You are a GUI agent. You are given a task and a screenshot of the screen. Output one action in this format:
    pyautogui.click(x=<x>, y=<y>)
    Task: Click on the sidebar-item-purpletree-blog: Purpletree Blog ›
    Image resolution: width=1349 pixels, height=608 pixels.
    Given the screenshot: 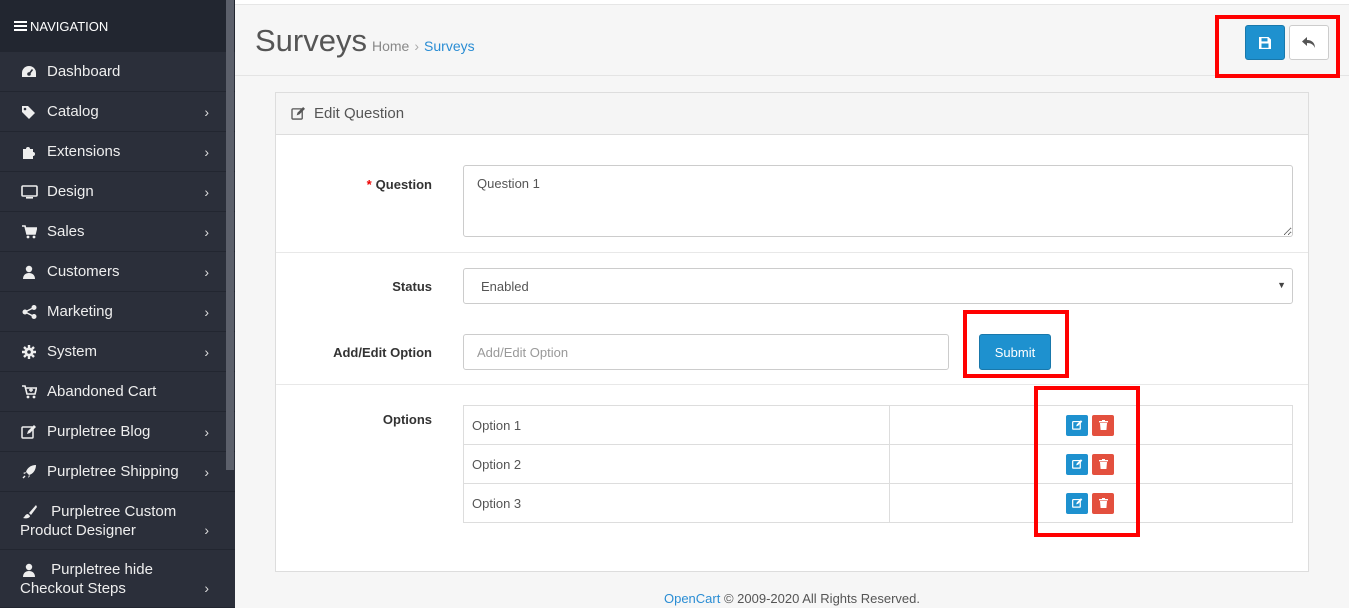 What is the action you would take?
    pyautogui.click(x=117, y=432)
    